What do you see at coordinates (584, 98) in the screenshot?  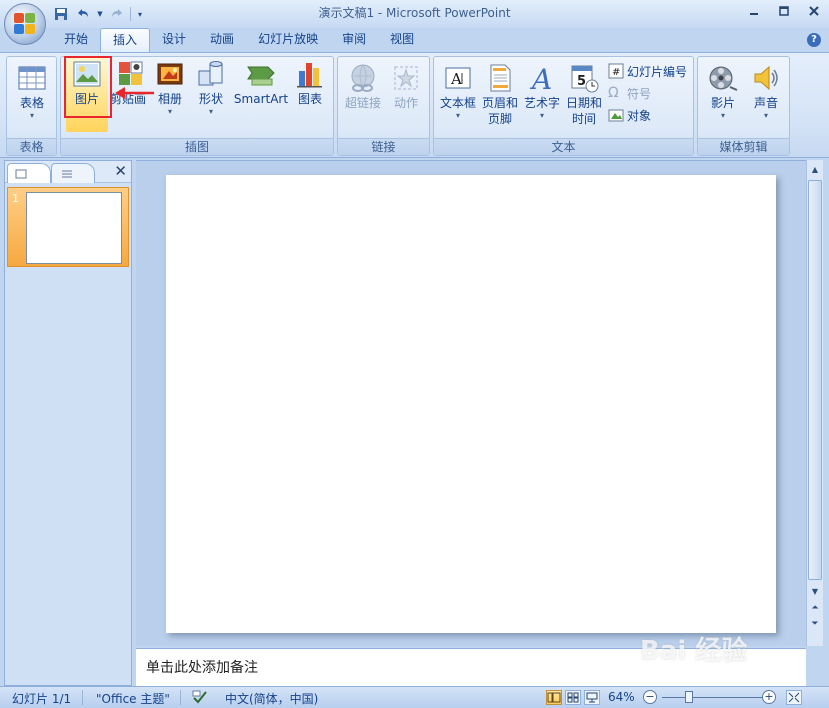 I see `datetime-button: 5 日期和 时间` at bounding box center [584, 98].